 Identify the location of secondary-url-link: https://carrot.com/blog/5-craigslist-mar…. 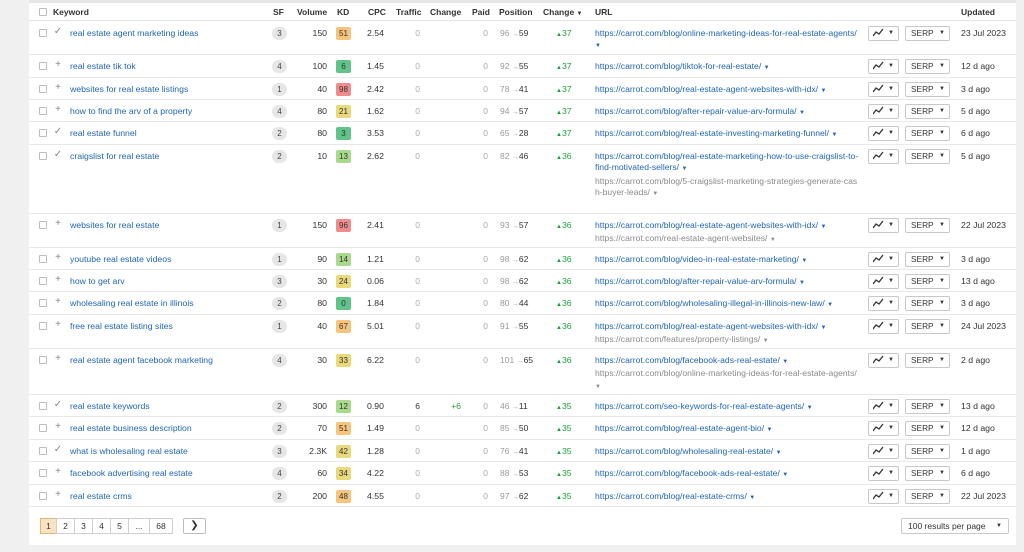
(726, 186).